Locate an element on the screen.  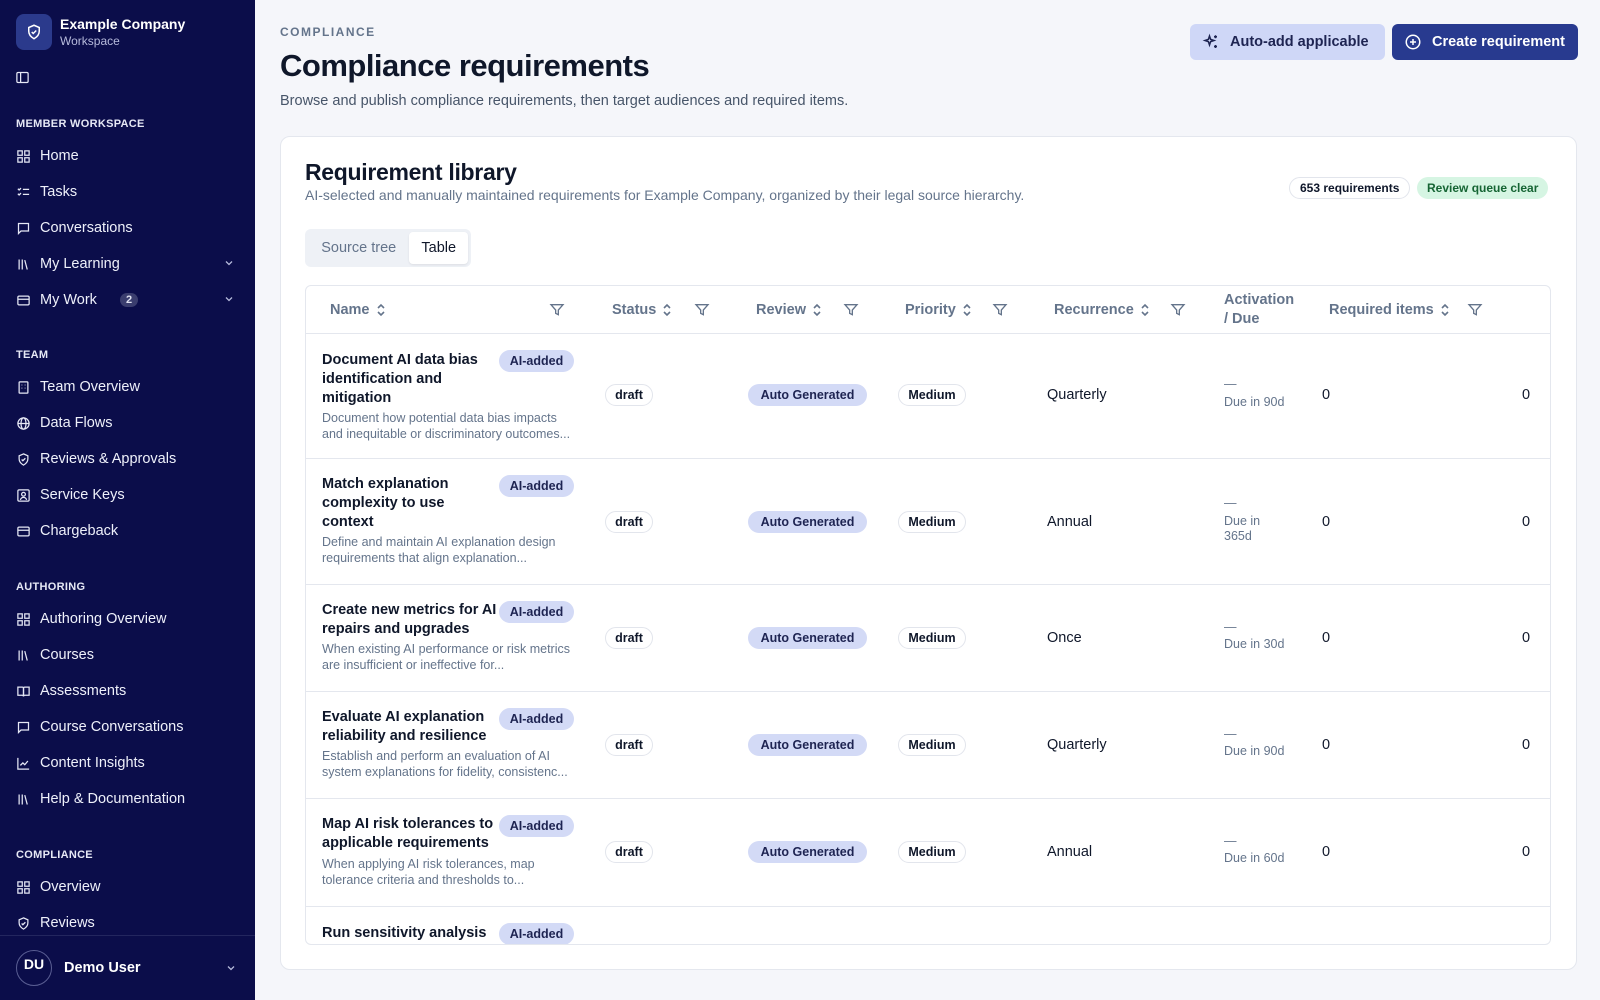
section-compliance: COMPLIANCE is located at coordinates (54, 855).